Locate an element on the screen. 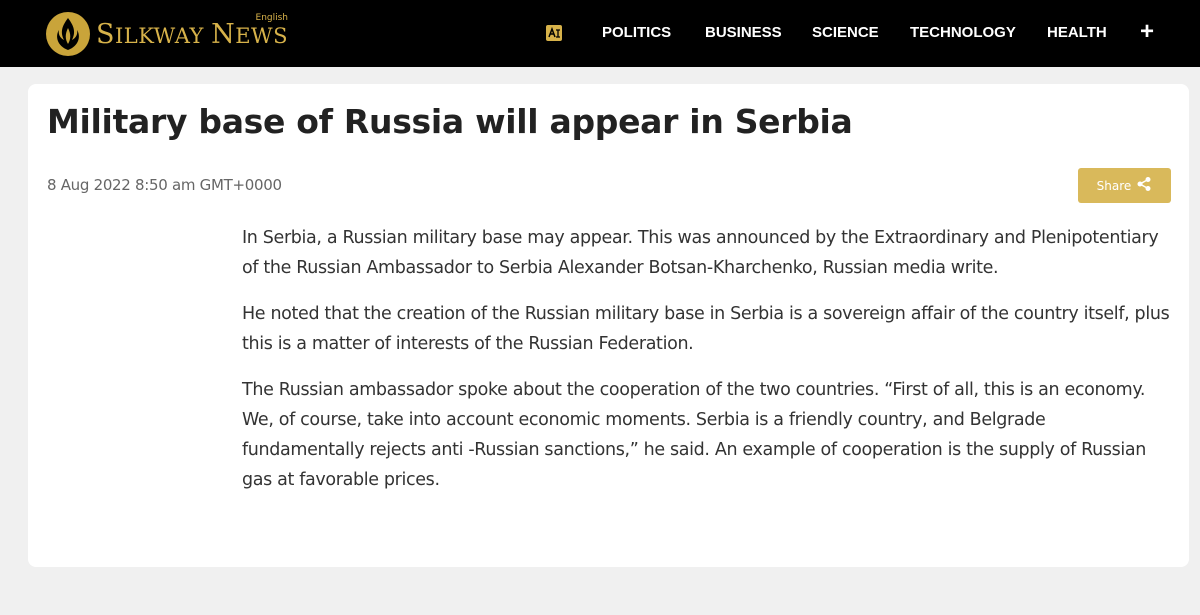 The width and height of the screenshot is (1200, 615). nav-item-health: HEALTH is located at coordinates (1077, 32).